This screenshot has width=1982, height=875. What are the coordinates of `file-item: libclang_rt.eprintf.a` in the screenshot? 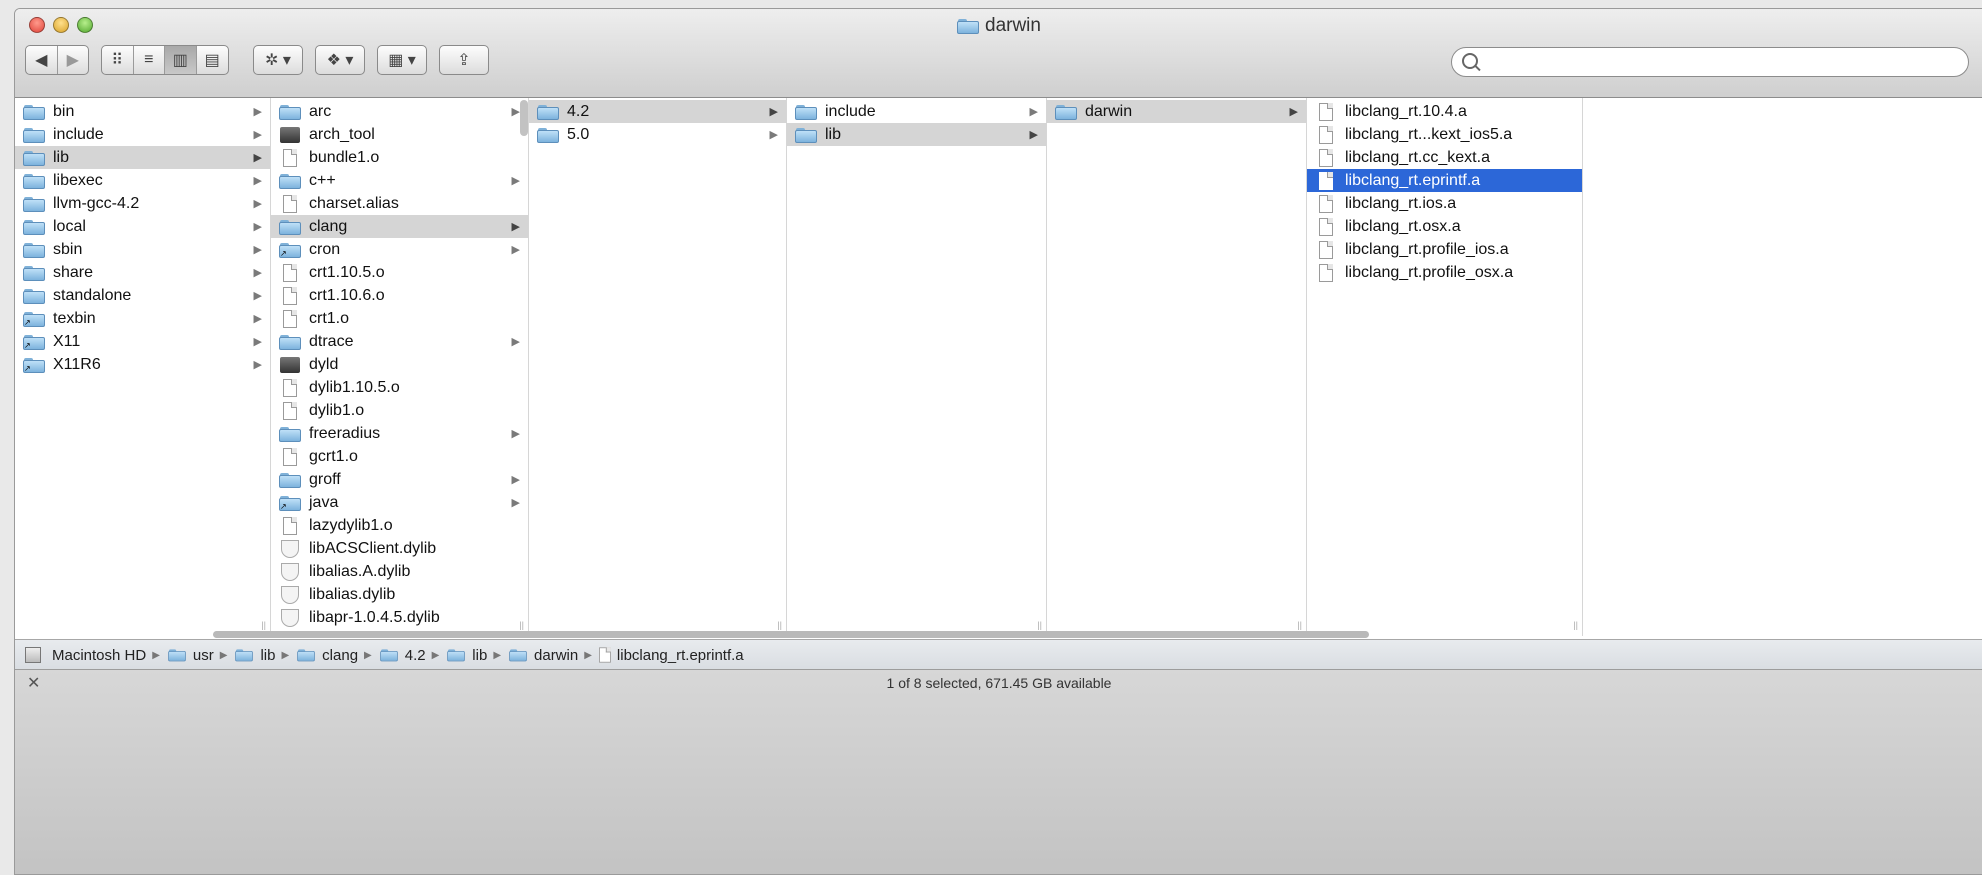 It's located at (1444, 180).